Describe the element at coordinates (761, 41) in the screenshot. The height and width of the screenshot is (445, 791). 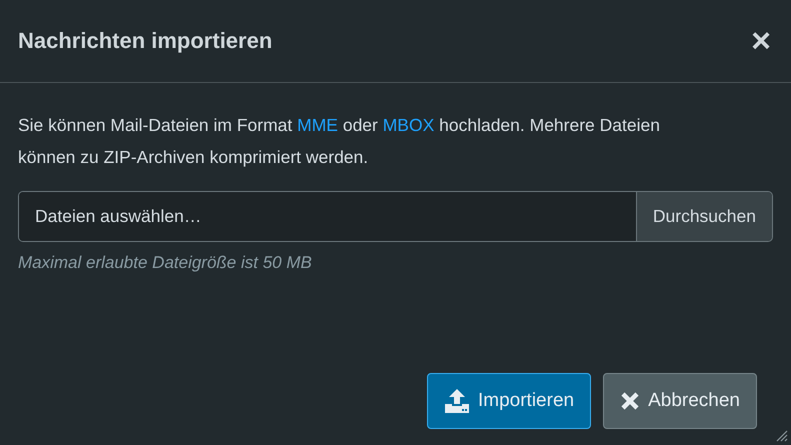
I see `close-button: ×` at that location.